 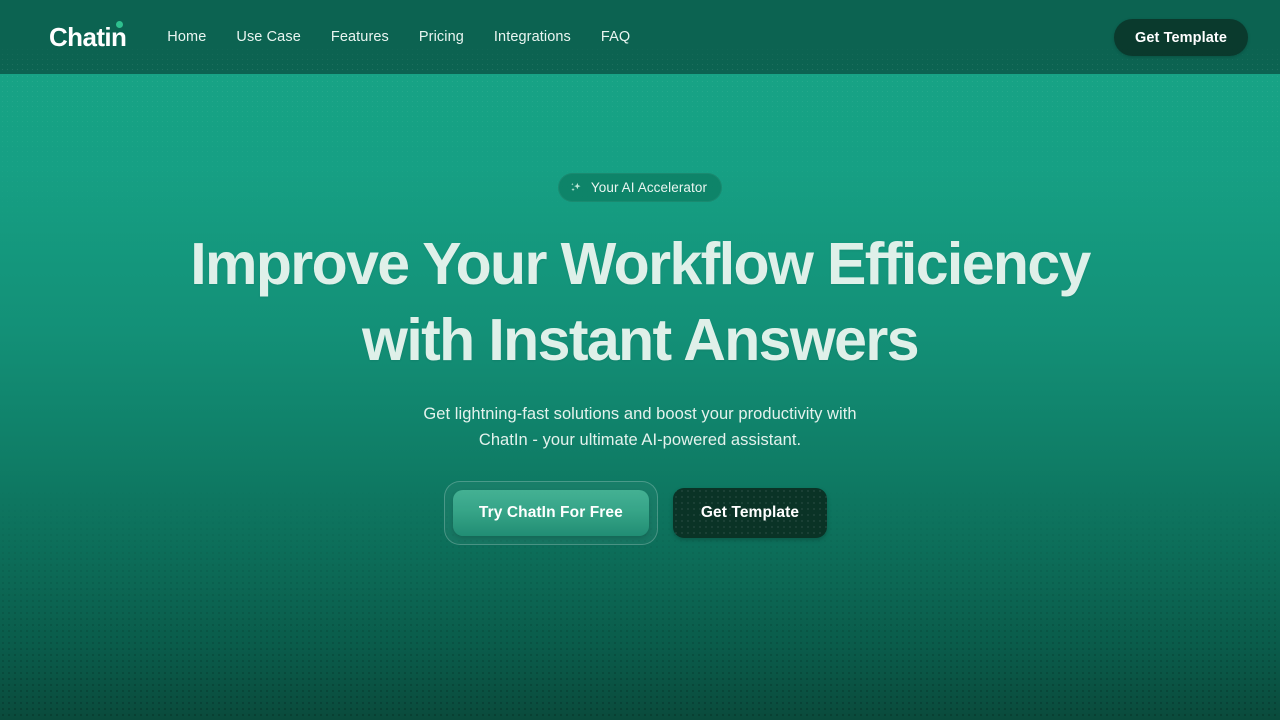 What do you see at coordinates (186, 37) in the screenshot?
I see `nav-item-home: Home` at bounding box center [186, 37].